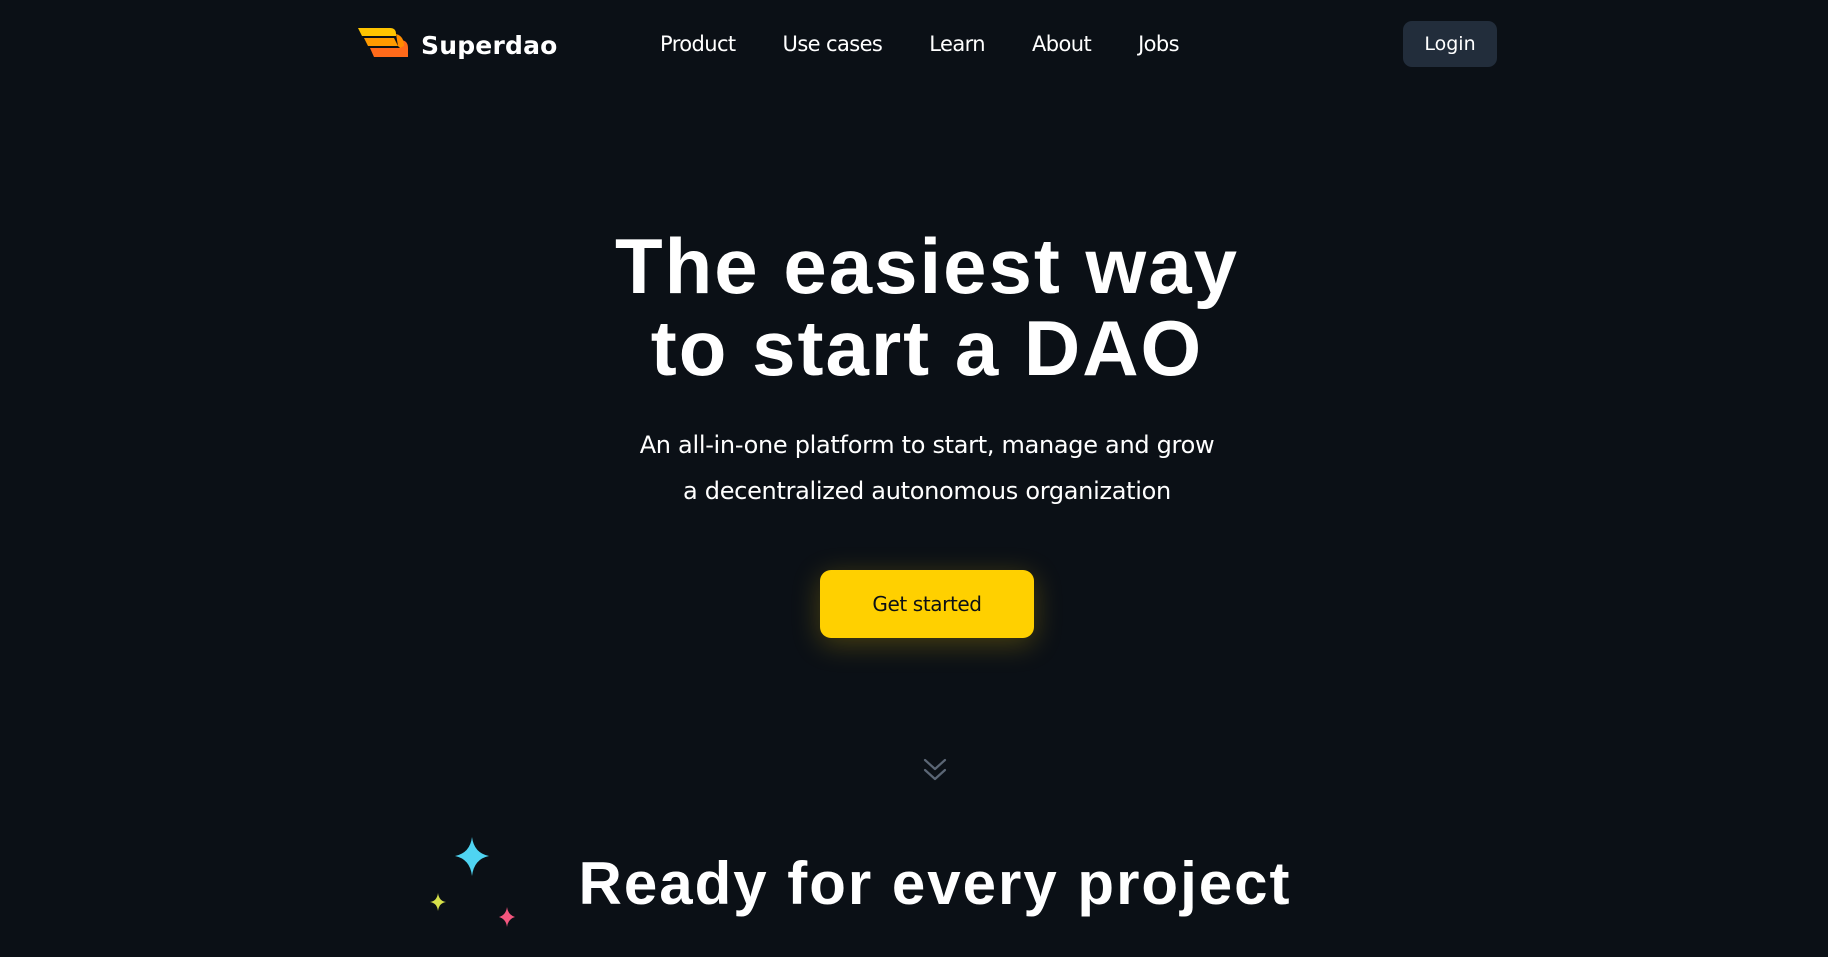 The height and width of the screenshot is (957, 1828). What do you see at coordinates (935, 772) in the screenshot?
I see `chevrons-down-icon` at bounding box center [935, 772].